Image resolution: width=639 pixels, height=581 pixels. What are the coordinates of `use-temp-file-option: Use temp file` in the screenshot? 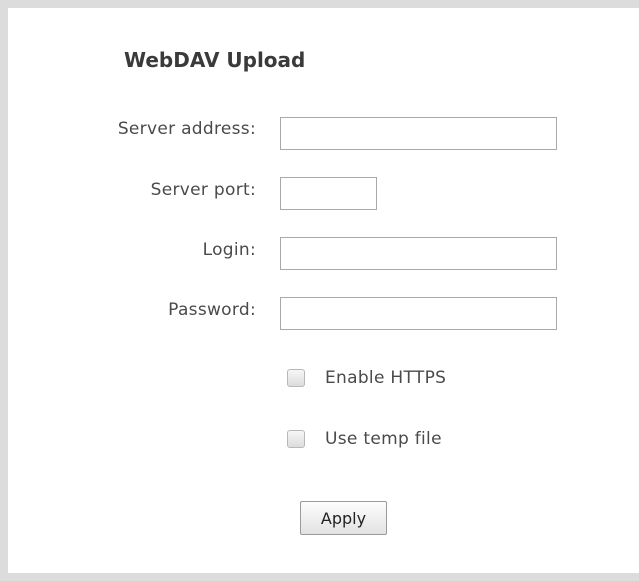 It's located at (364, 439).